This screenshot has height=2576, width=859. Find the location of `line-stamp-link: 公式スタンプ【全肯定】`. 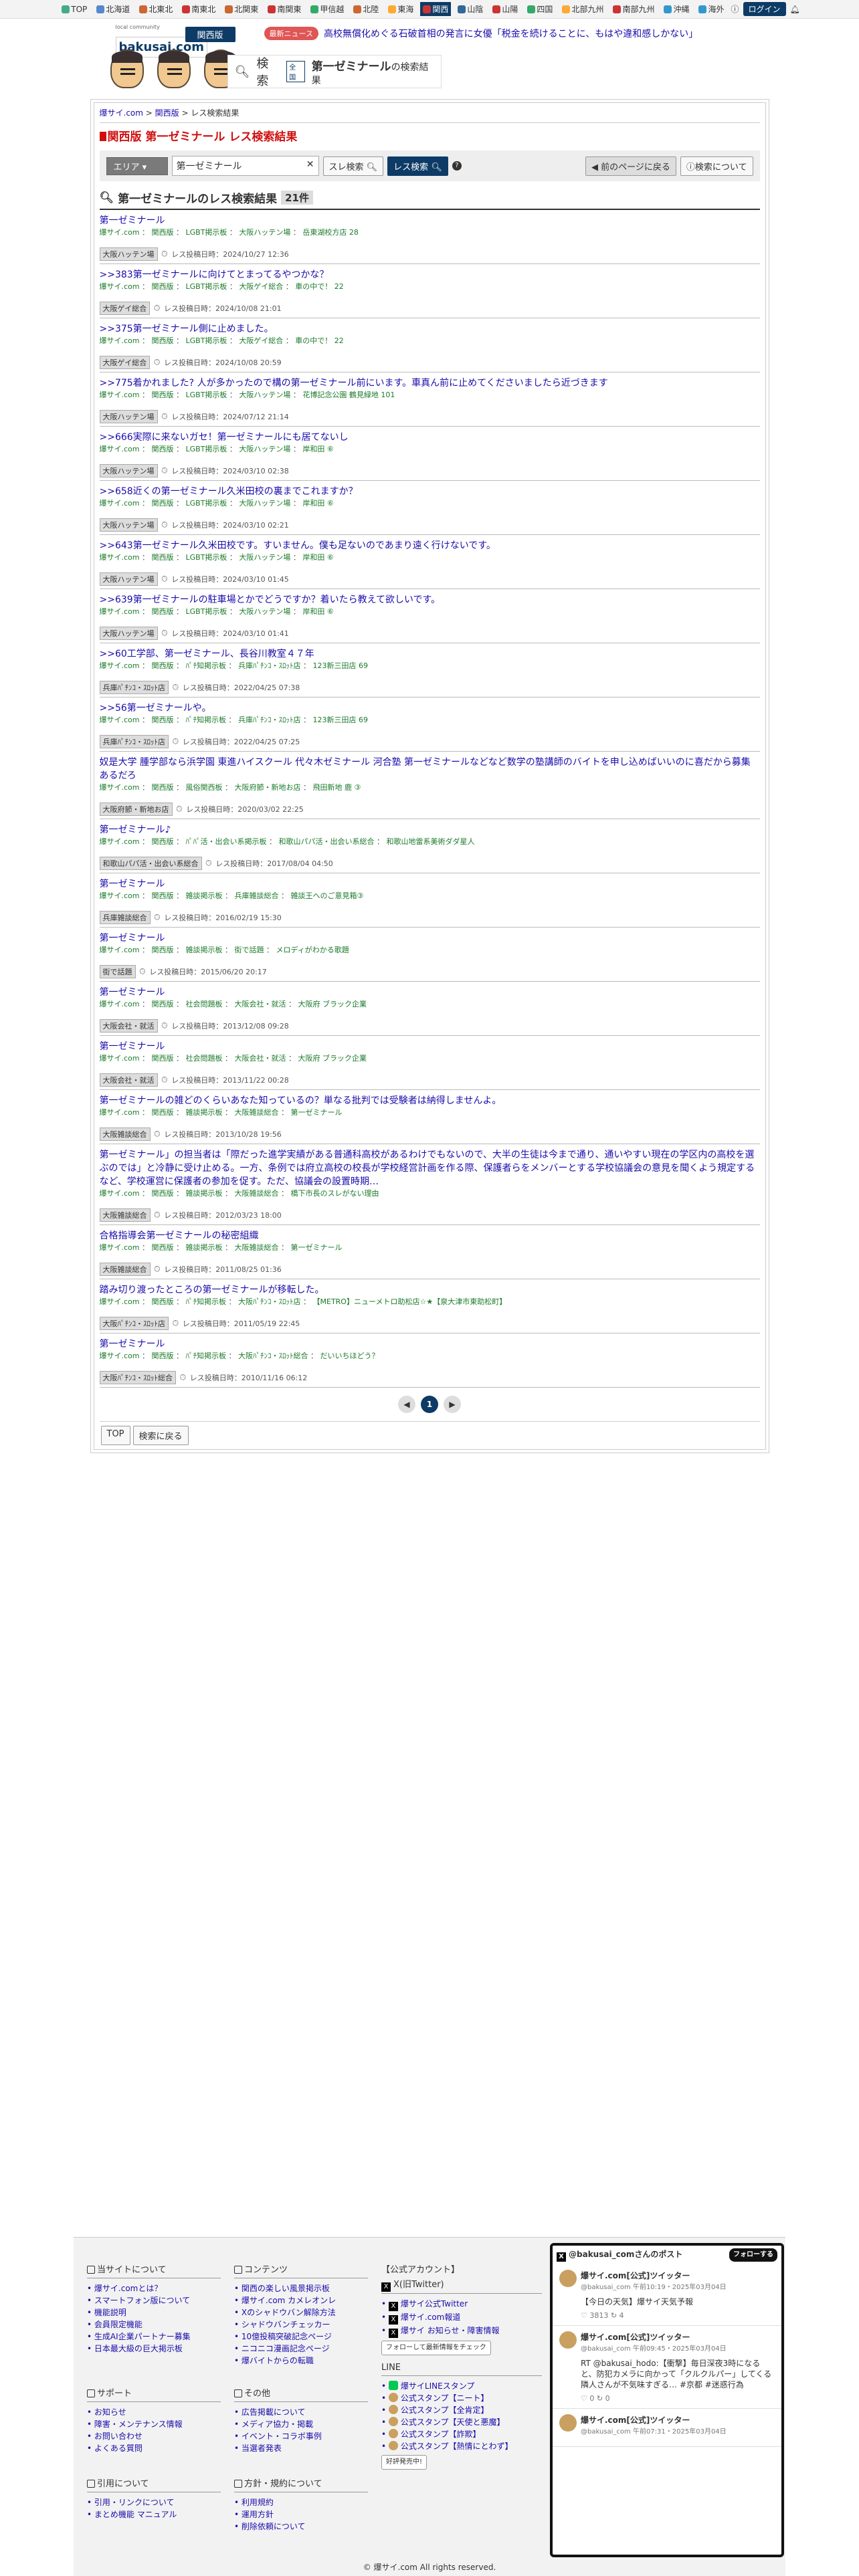

line-stamp-link: 公式スタンプ【全肯定】 is located at coordinates (461, 2410).